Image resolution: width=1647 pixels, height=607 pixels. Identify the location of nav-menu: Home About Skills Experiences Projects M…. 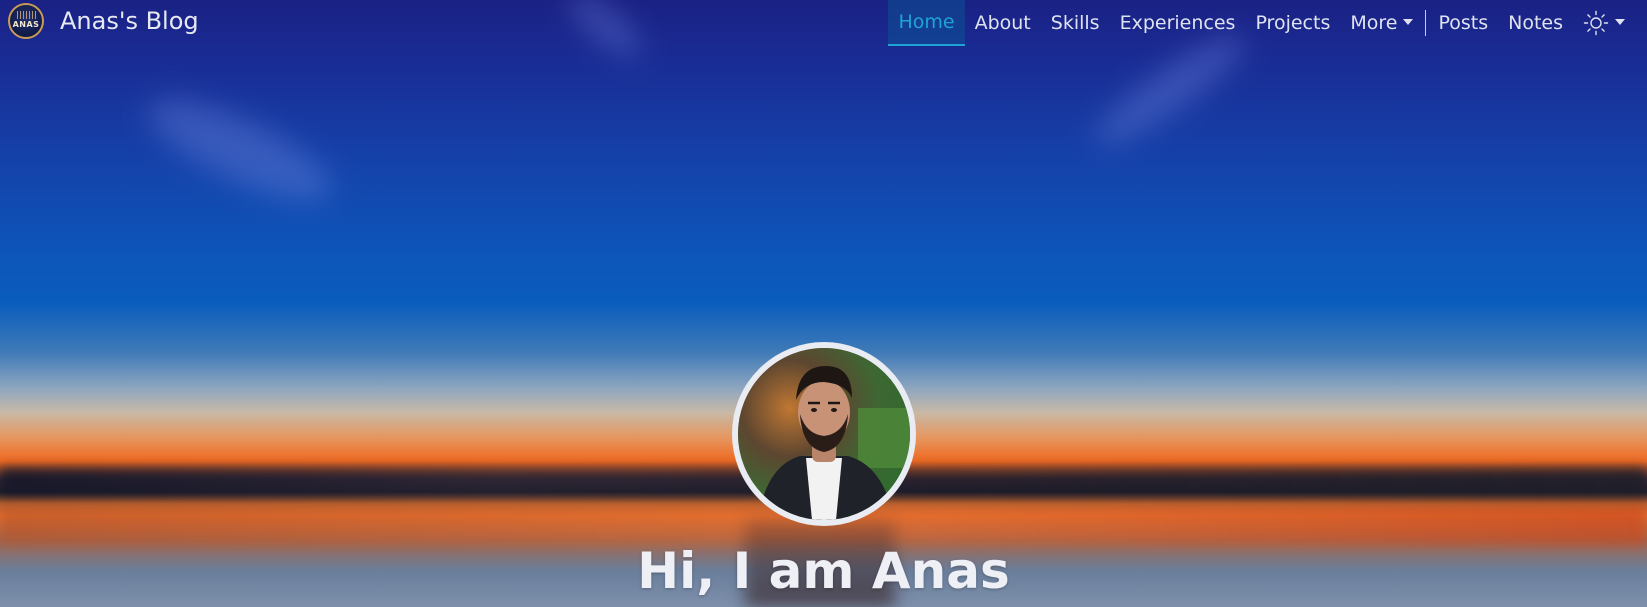
(1267, 23).